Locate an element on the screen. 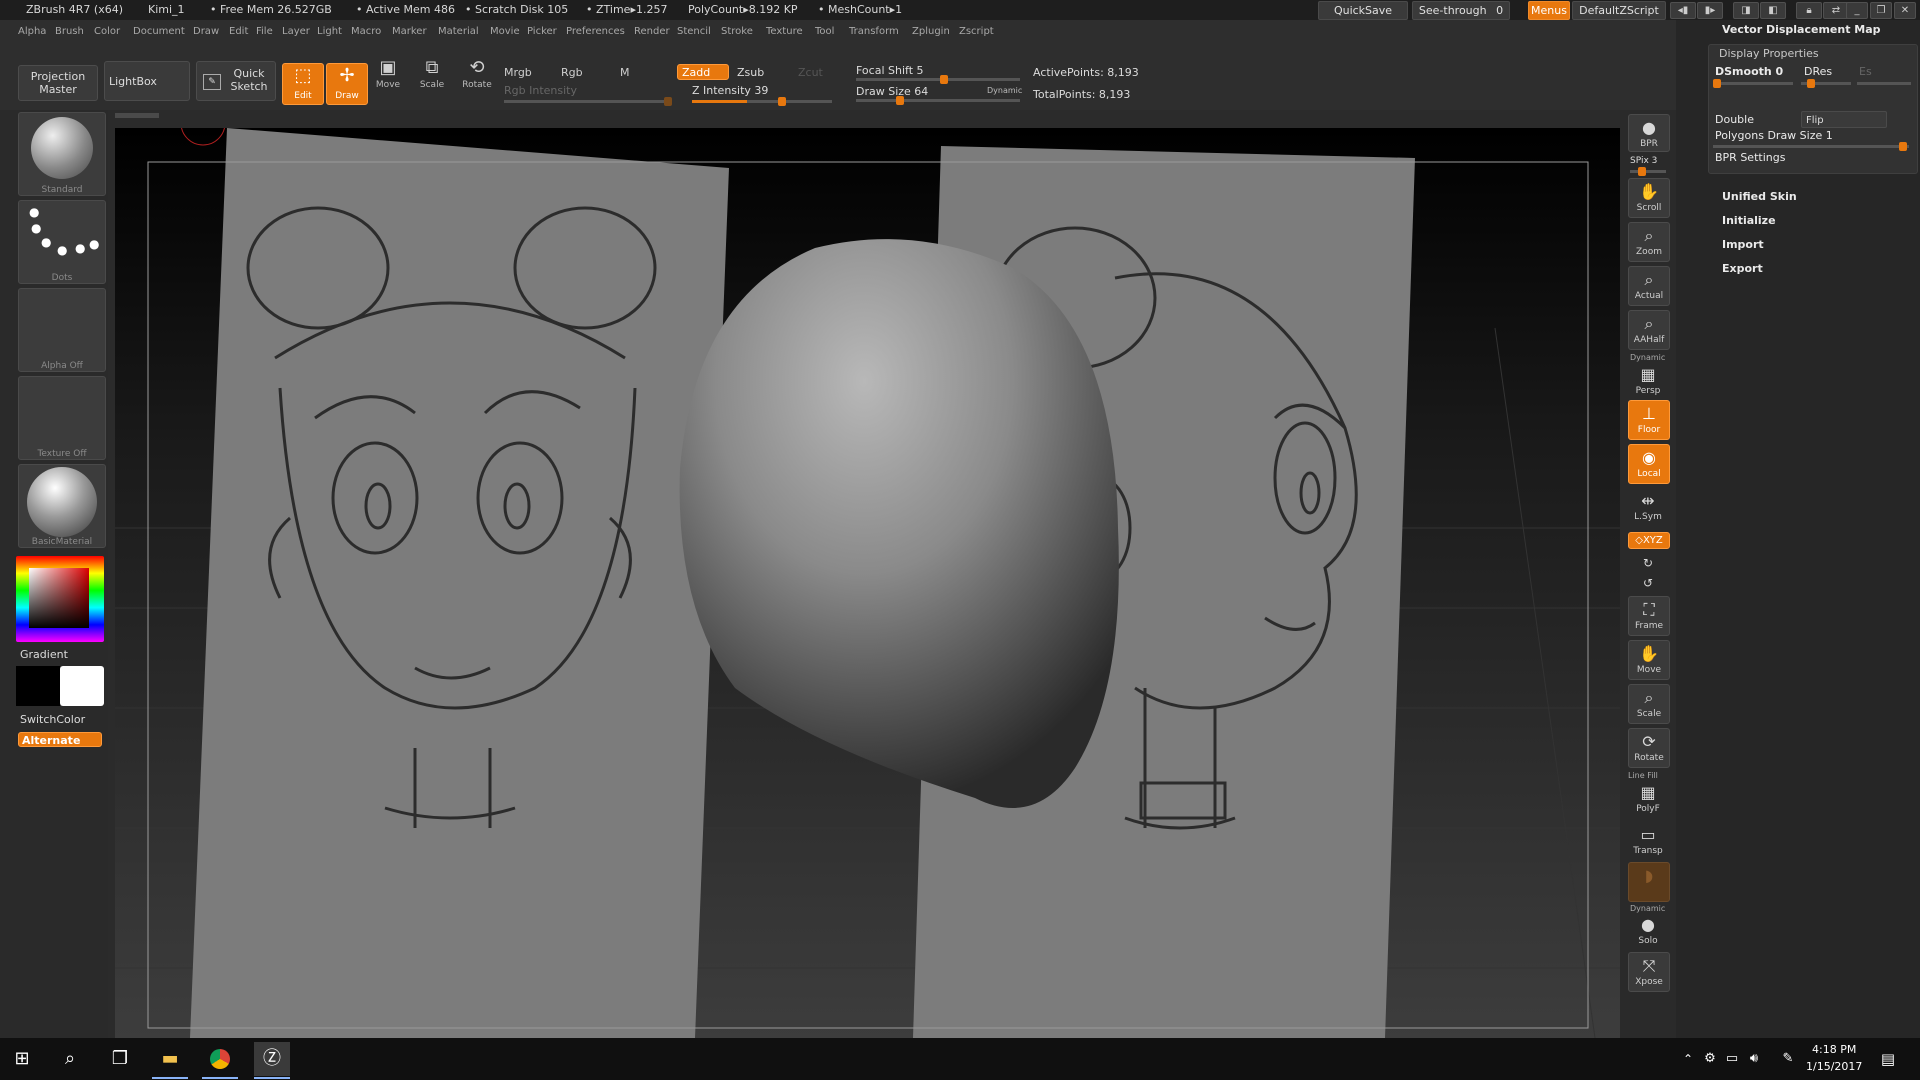 Image resolution: width=1920 pixels, height=1080 pixels. dres-track is located at coordinates (1826, 83).